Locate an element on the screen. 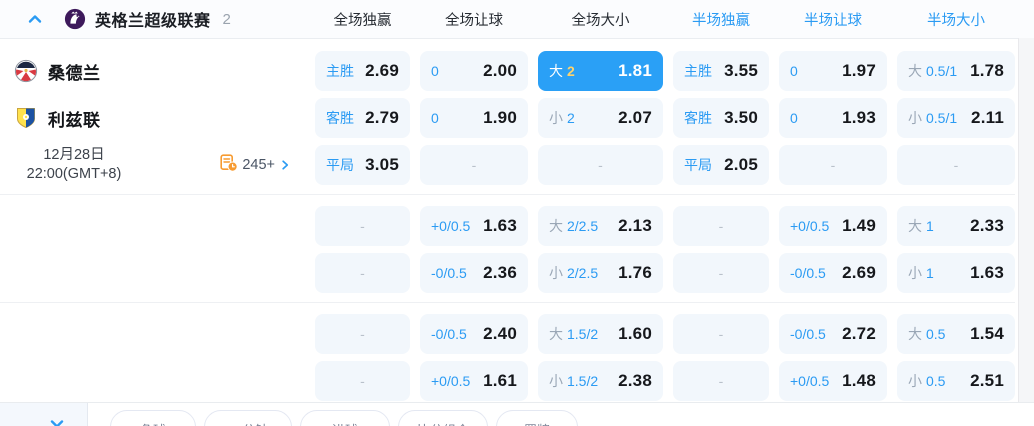 The image size is (1034, 426). tab-score-combo: 比分组合 is located at coordinates (443, 418).